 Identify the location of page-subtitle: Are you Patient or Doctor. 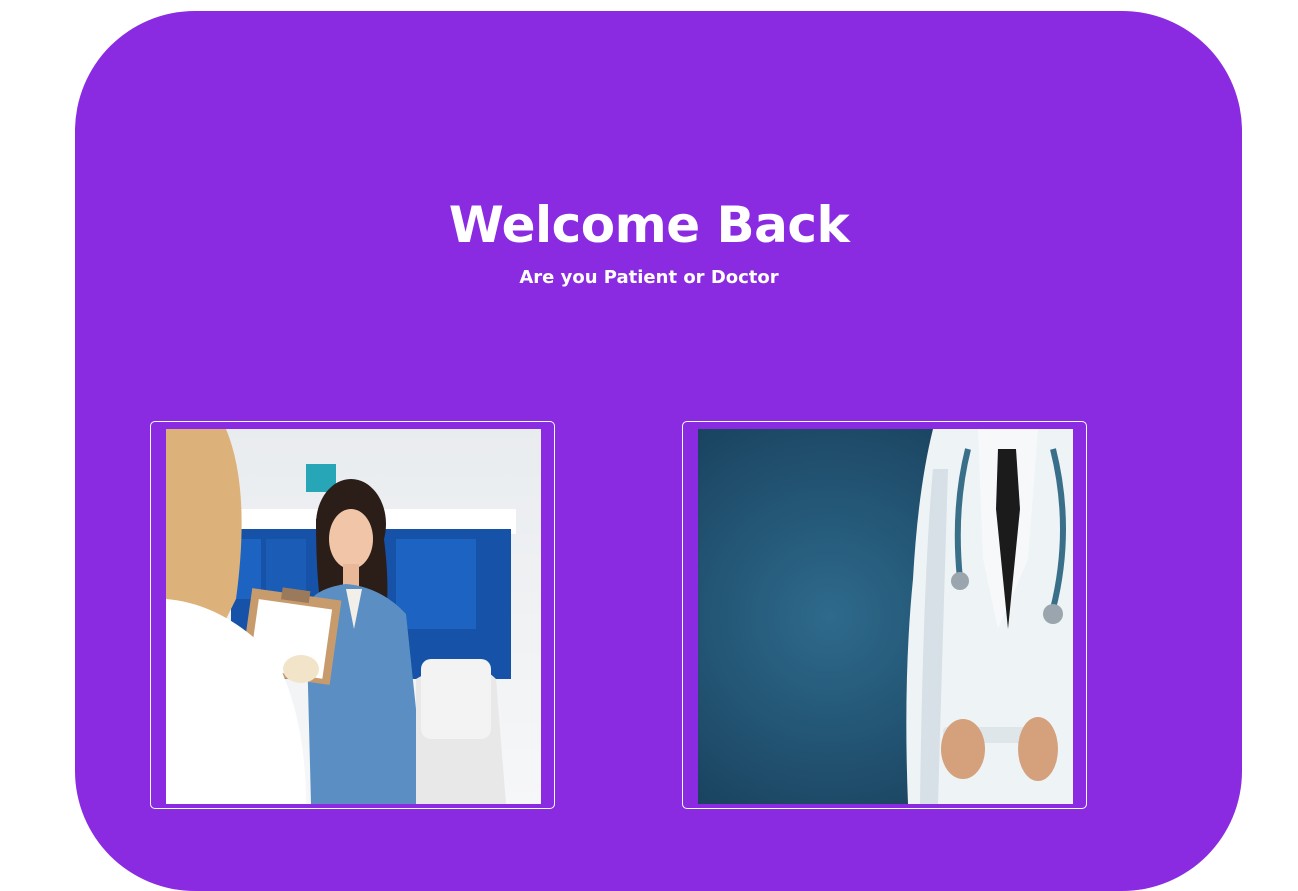
(649, 277).